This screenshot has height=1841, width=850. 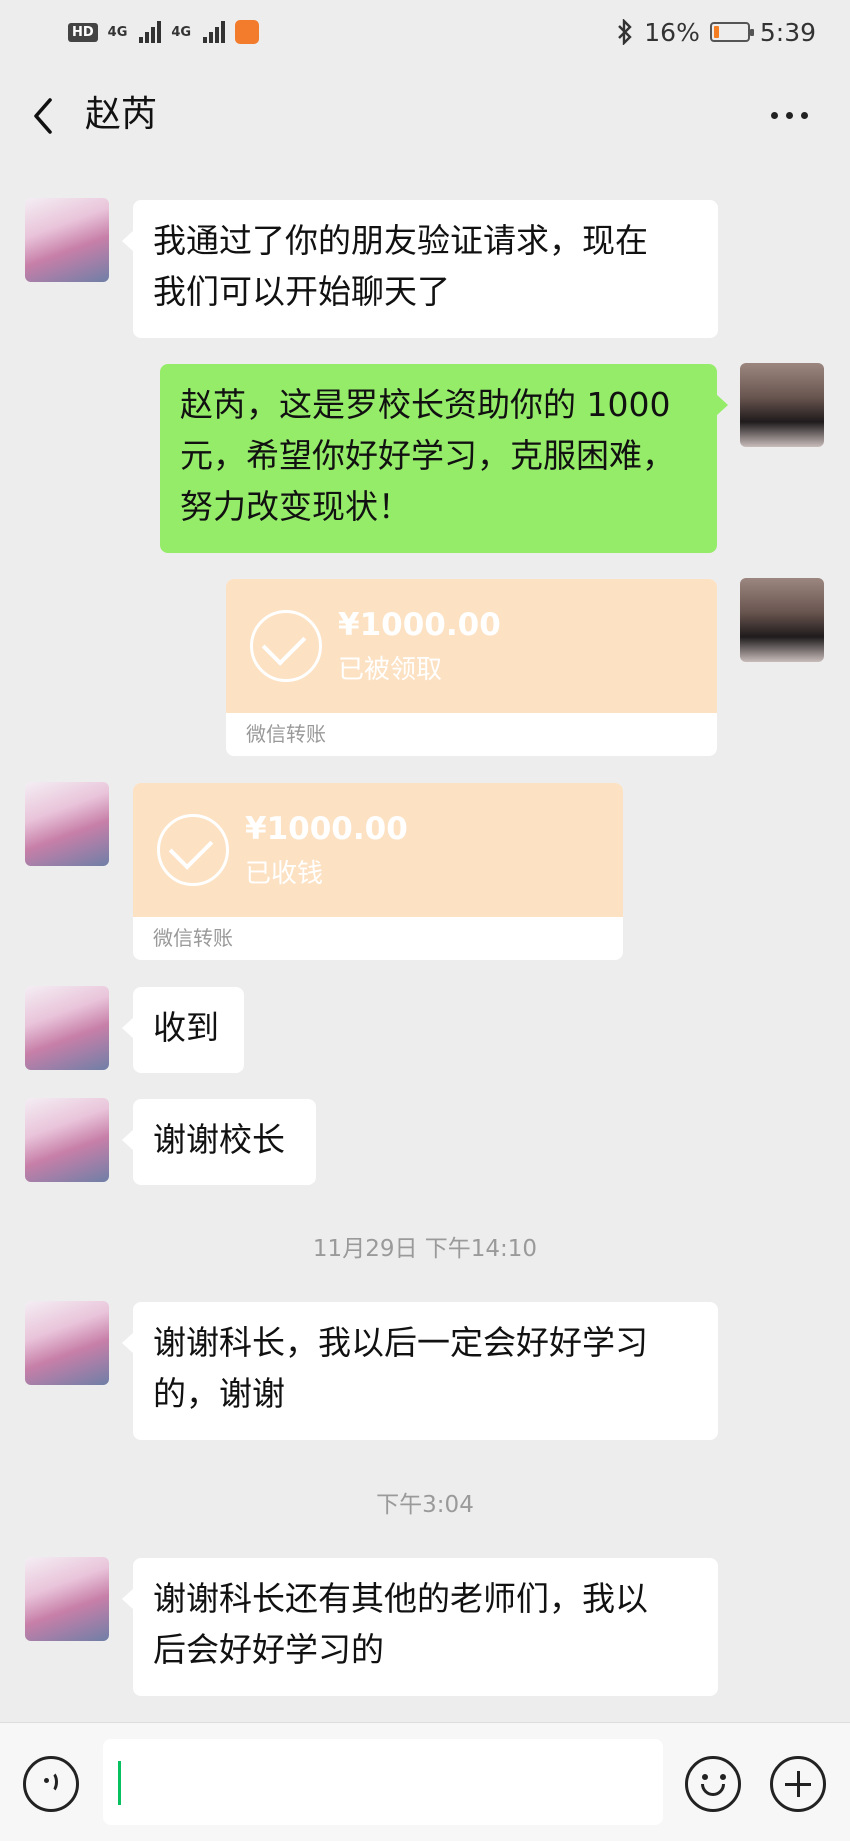 What do you see at coordinates (83, 32) in the screenshot?
I see `hd-badge: HD` at bounding box center [83, 32].